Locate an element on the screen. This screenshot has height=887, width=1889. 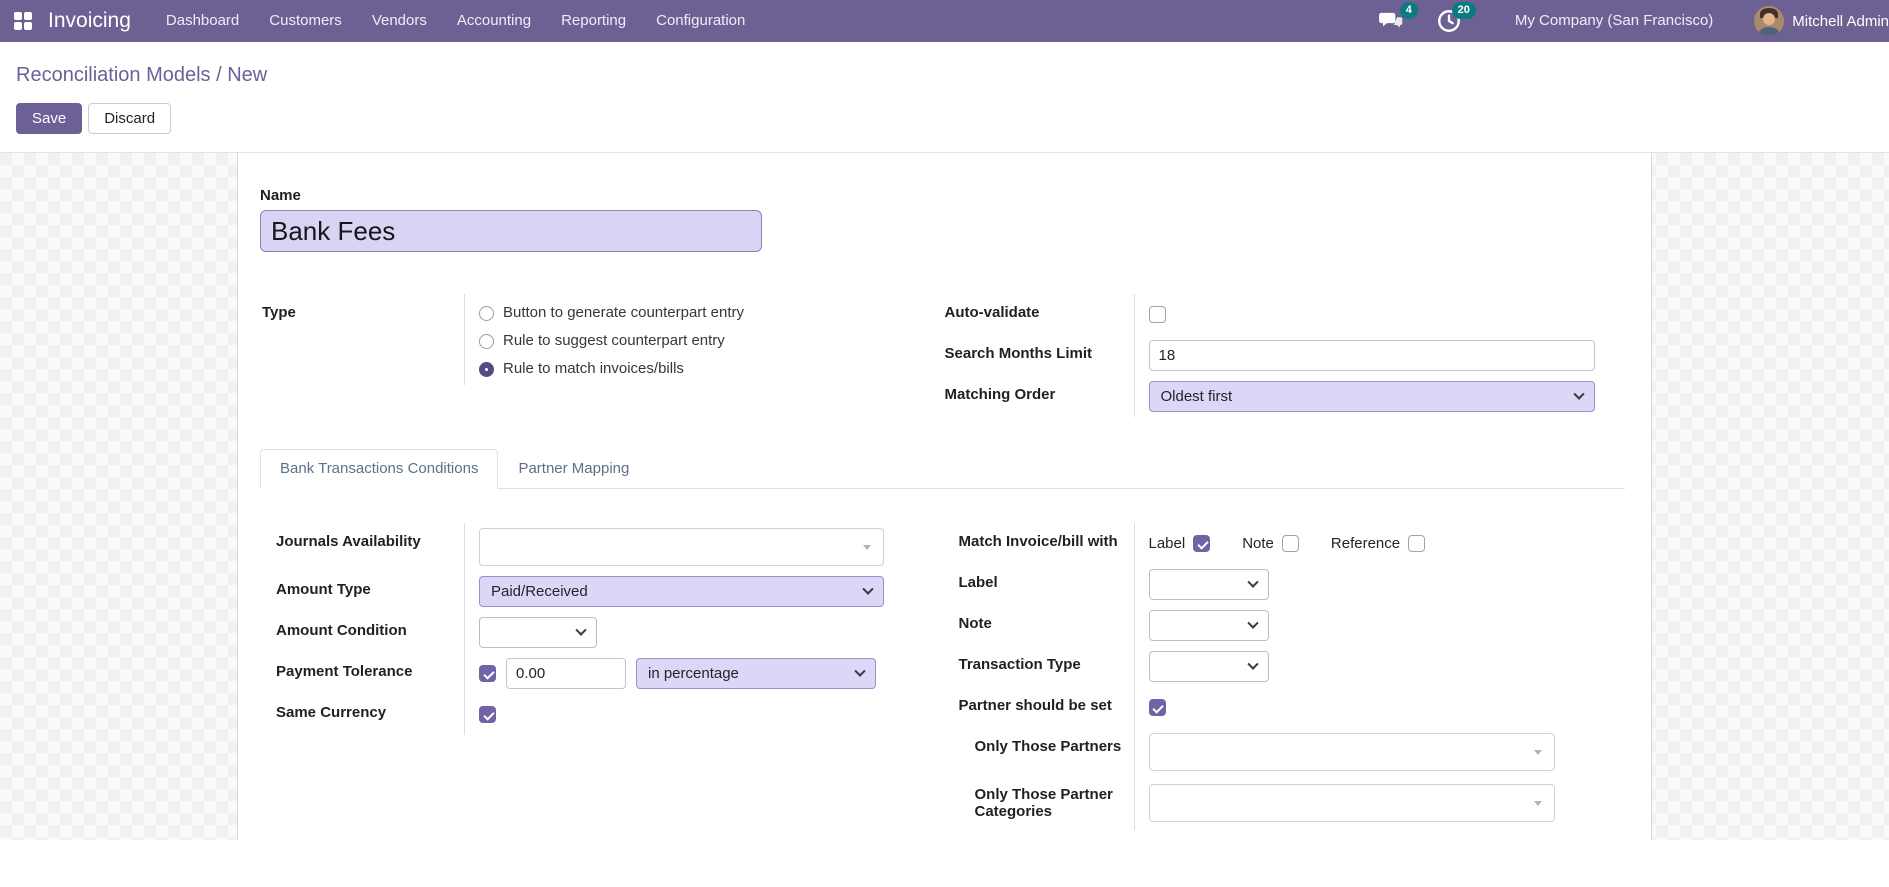
nav-item-reporting: Reporting is located at coordinates (593, 21).